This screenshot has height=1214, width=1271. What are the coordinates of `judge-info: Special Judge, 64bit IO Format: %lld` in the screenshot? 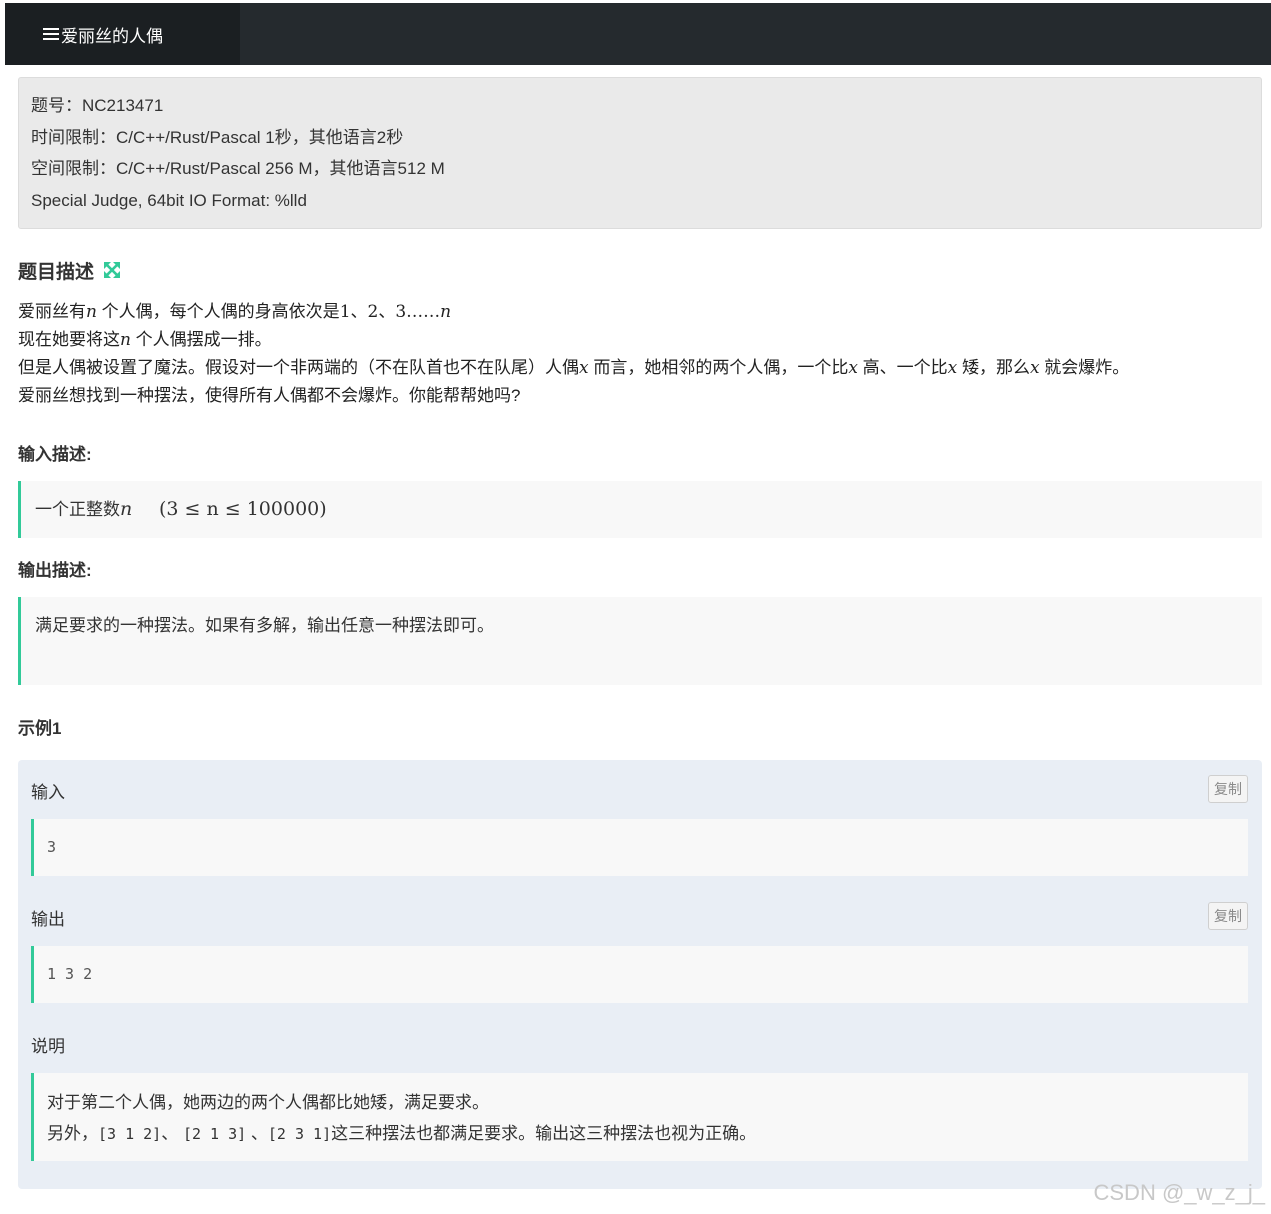 It's located at (169, 200).